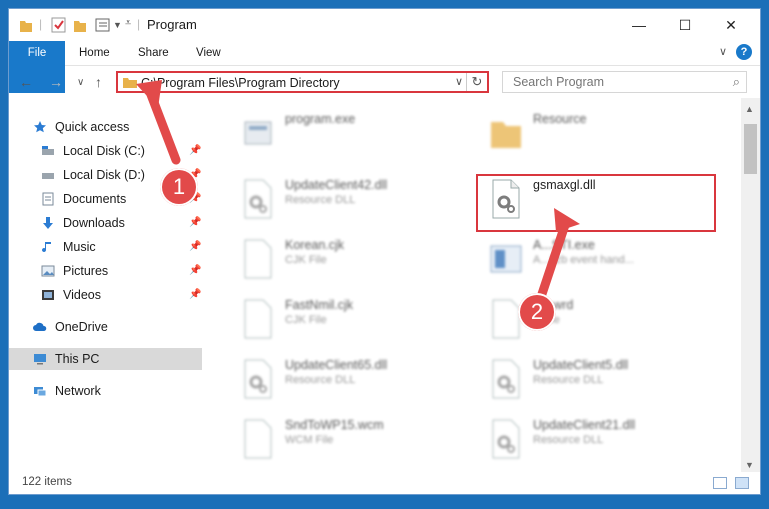 This screenshot has width=769, height=509. Describe the element at coordinates (179, 187) in the screenshot. I see `step-1-badge: 1` at that location.